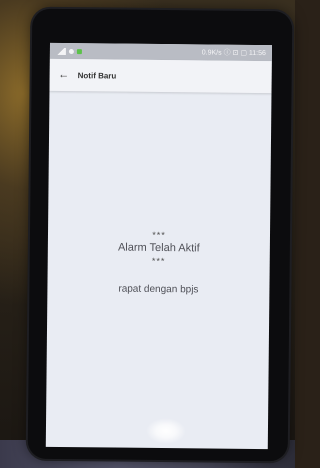 The height and width of the screenshot is (468, 320). Describe the element at coordinates (71, 51) in the screenshot. I see `notification-icon` at that location.